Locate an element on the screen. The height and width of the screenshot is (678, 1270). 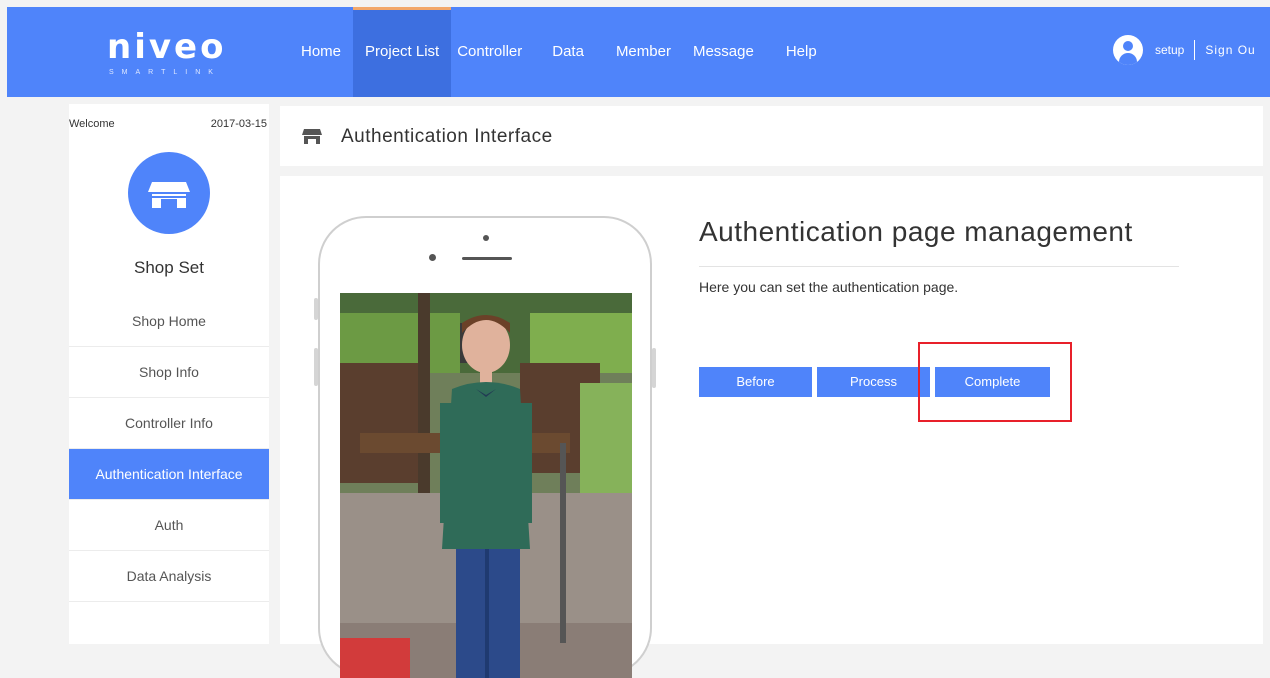
sidebar-item-data-analysis: Data Analysis is located at coordinates (169, 576).